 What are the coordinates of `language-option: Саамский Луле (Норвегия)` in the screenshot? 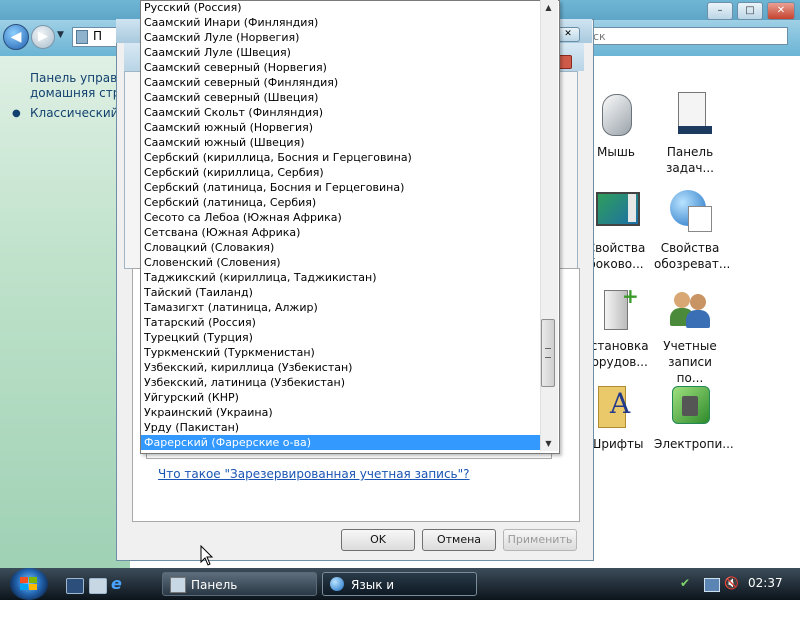 It's located at (341, 37).